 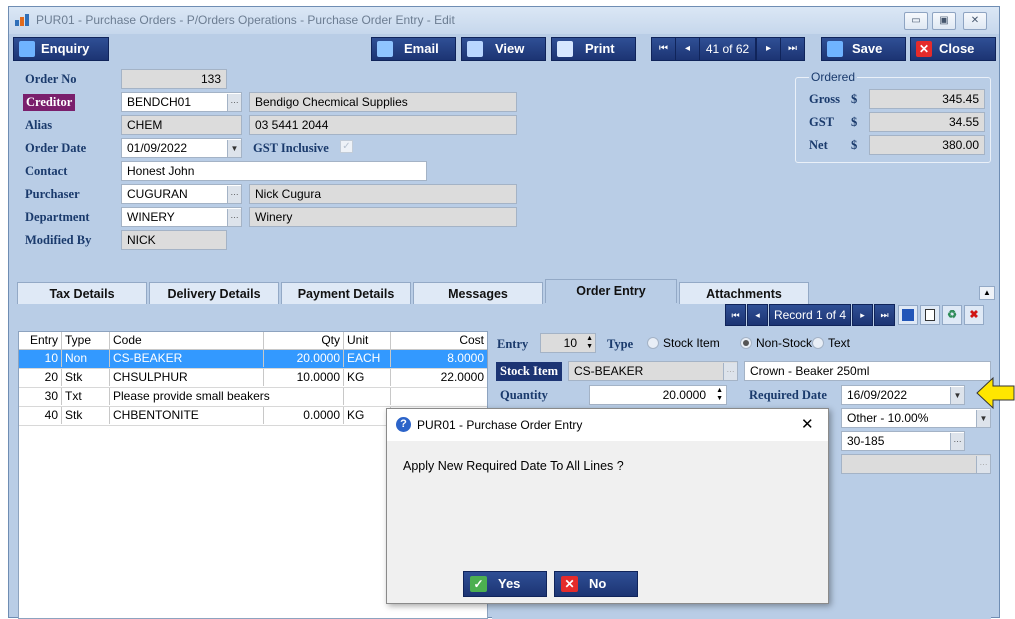 I want to click on quantity-field: 20.0000 ▲ ▼, so click(x=658, y=395).